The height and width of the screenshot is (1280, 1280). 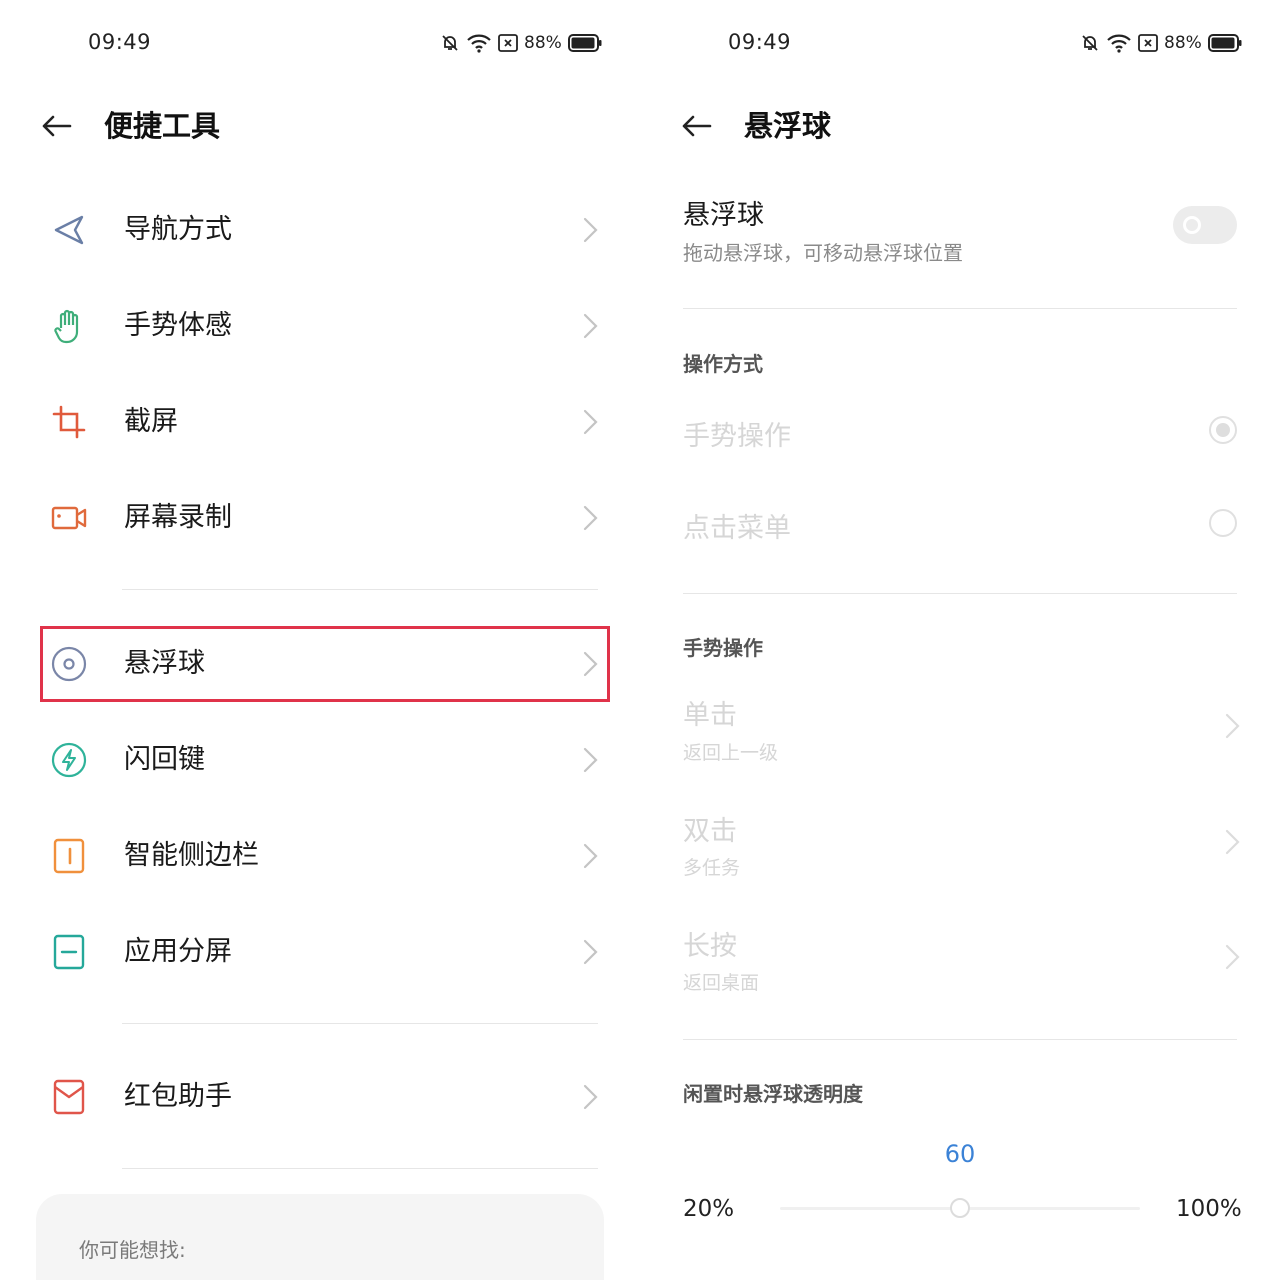 What do you see at coordinates (325, 856) in the screenshot?
I see `menu-item-smart-sidebar: 智能侧边栏` at bounding box center [325, 856].